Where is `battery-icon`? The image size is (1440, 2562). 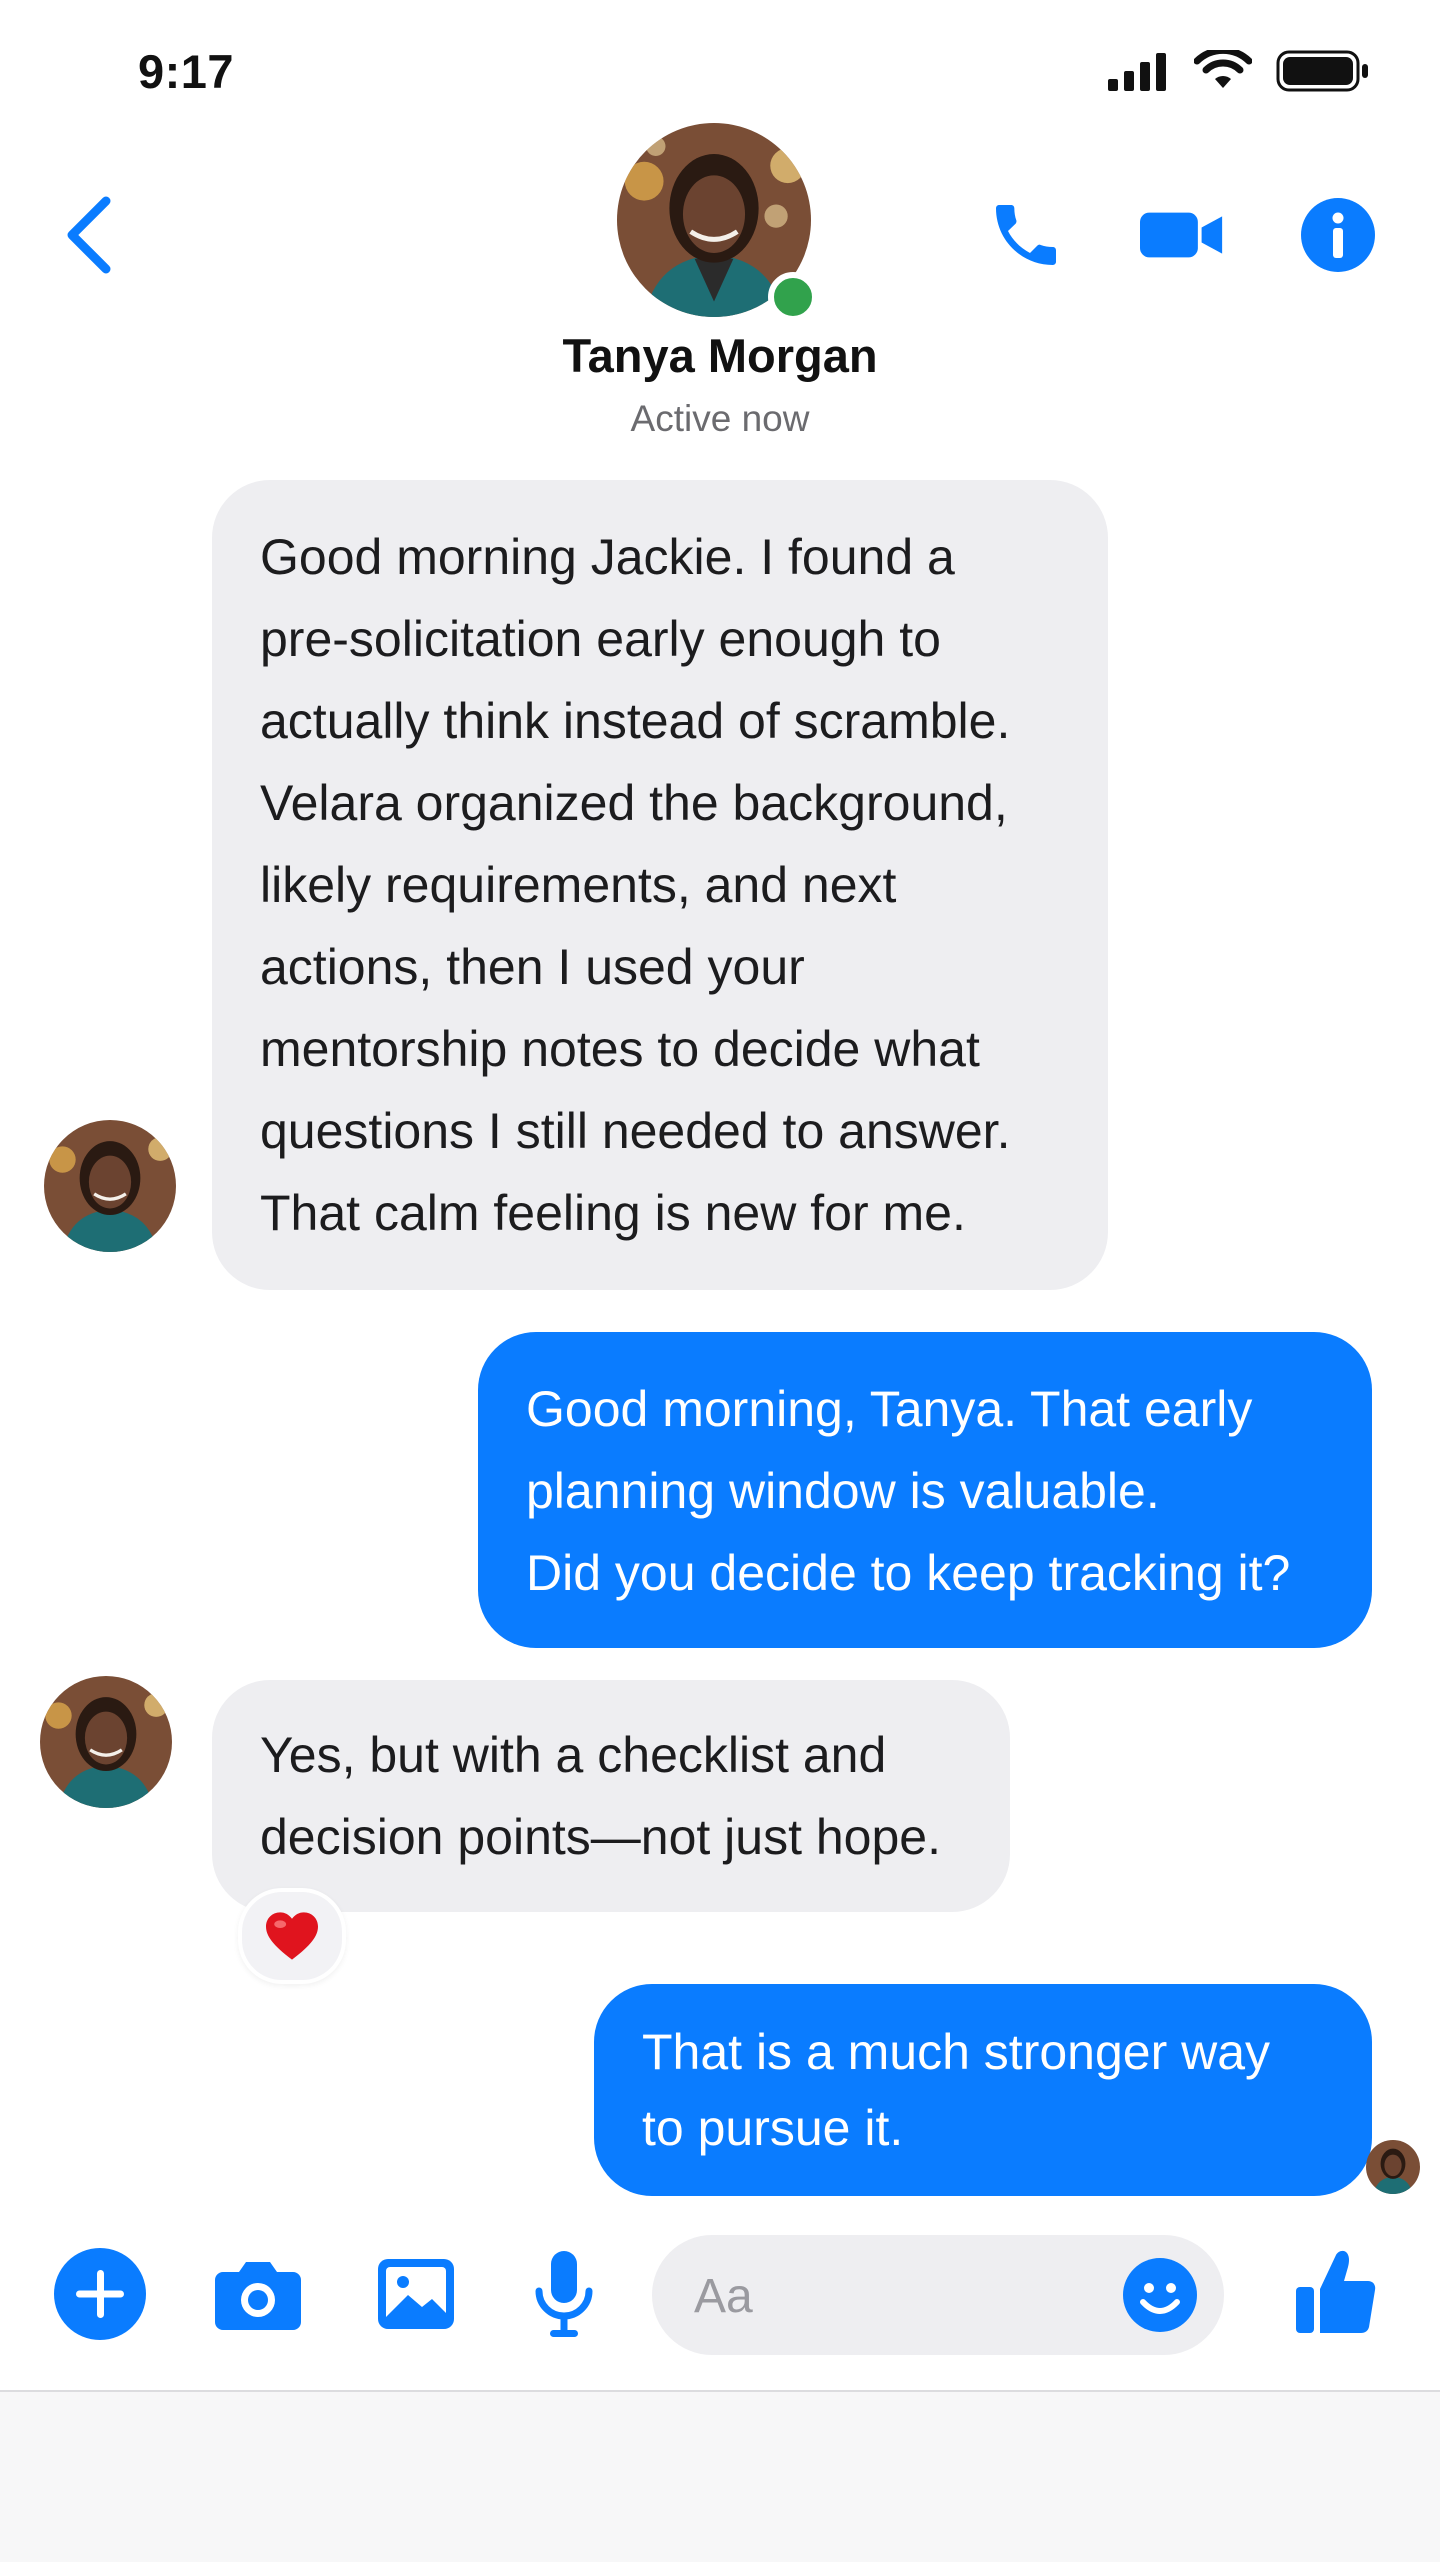 battery-icon is located at coordinates (1322, 71).